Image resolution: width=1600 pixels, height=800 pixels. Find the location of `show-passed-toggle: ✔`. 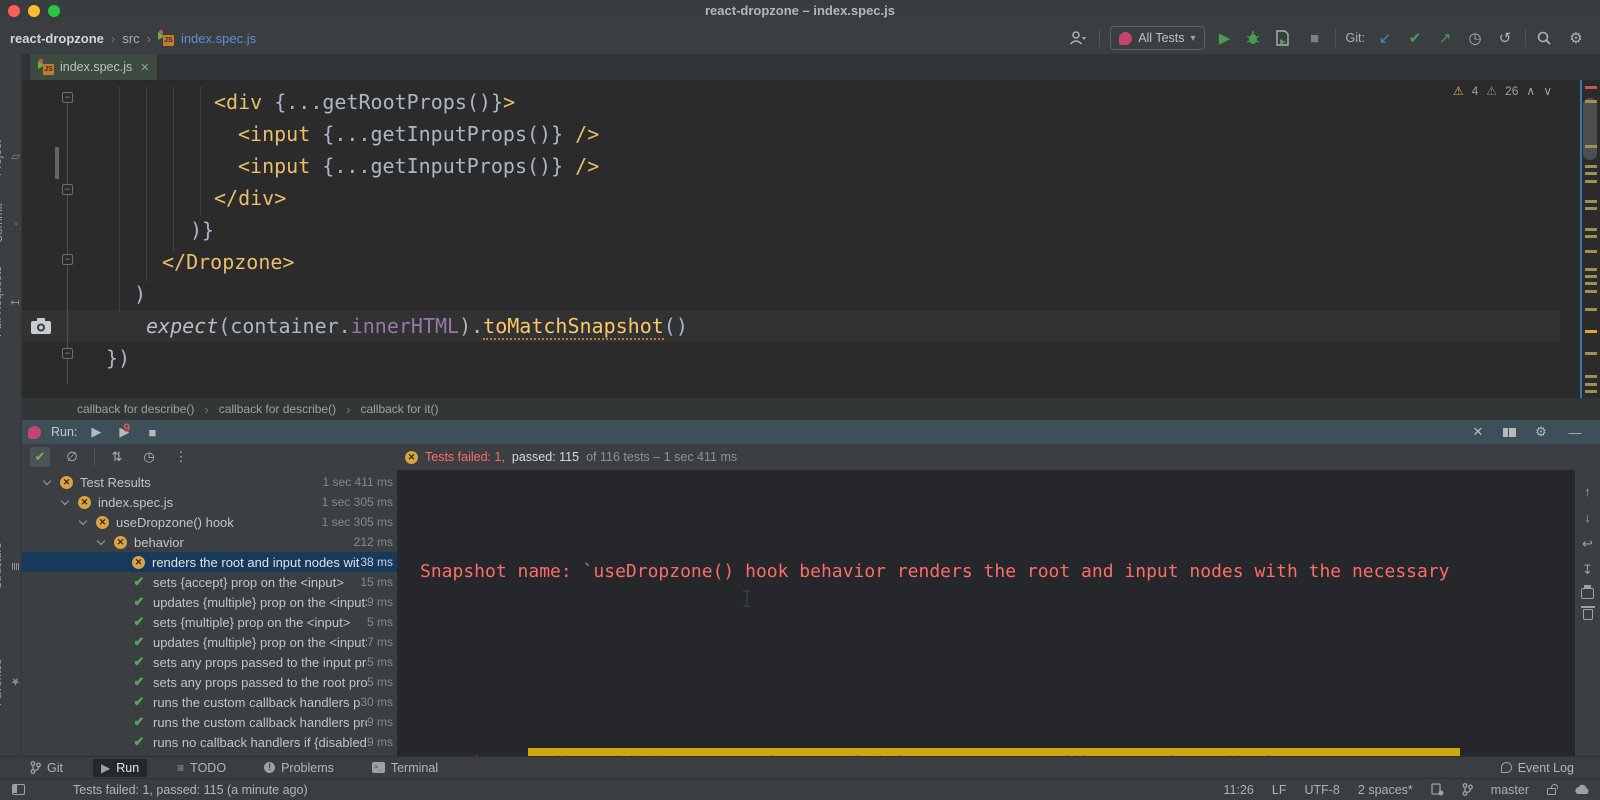

show-passed-toggle: ✔ is located at coordinates (40, 457).